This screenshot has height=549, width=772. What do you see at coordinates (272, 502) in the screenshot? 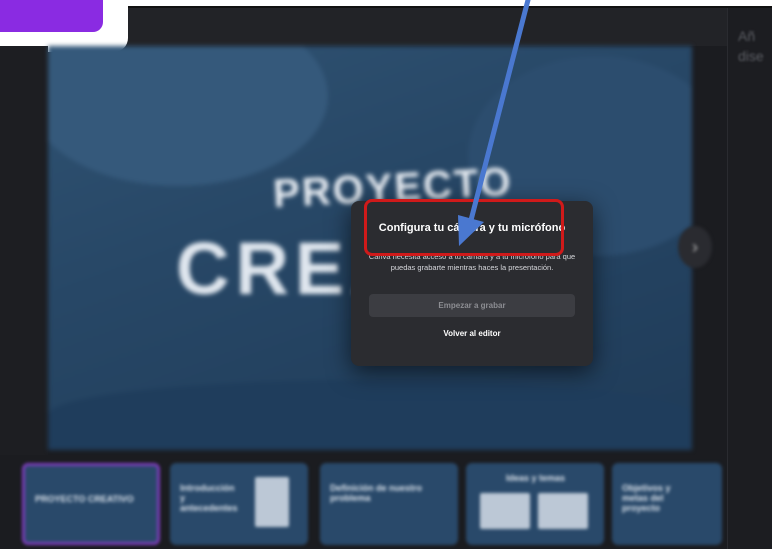
I see `thumbnail-image` at bounding box center [272, 502].